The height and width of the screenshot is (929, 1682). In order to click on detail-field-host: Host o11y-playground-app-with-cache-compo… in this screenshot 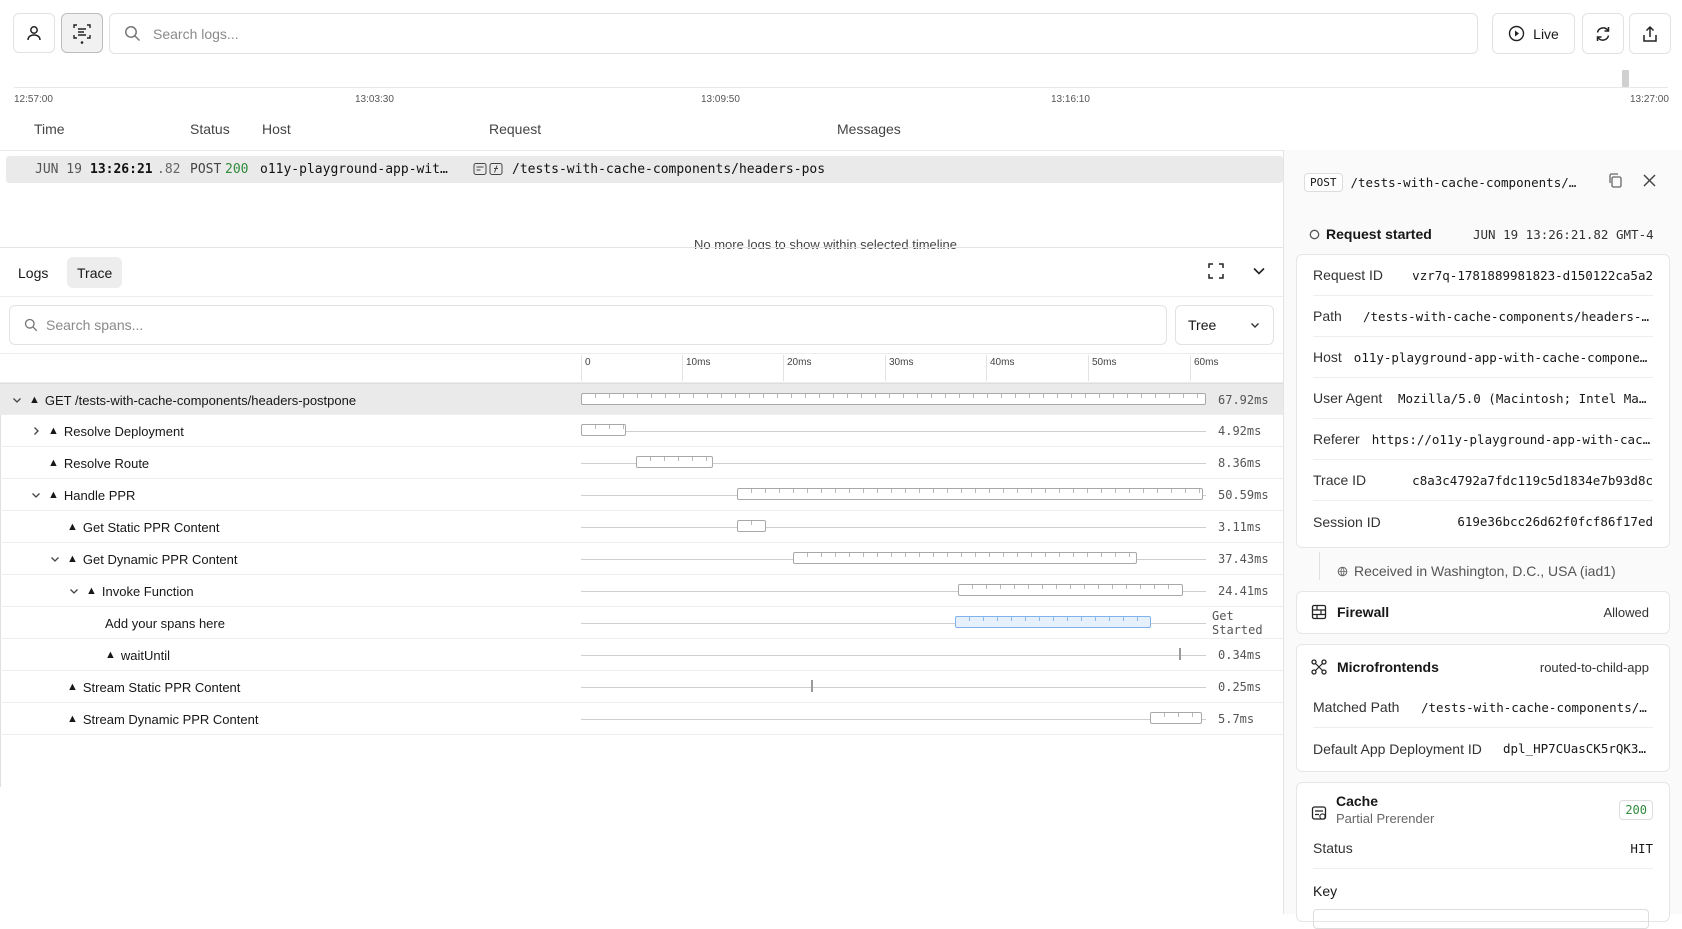, I will do `click(1483, 357)`.